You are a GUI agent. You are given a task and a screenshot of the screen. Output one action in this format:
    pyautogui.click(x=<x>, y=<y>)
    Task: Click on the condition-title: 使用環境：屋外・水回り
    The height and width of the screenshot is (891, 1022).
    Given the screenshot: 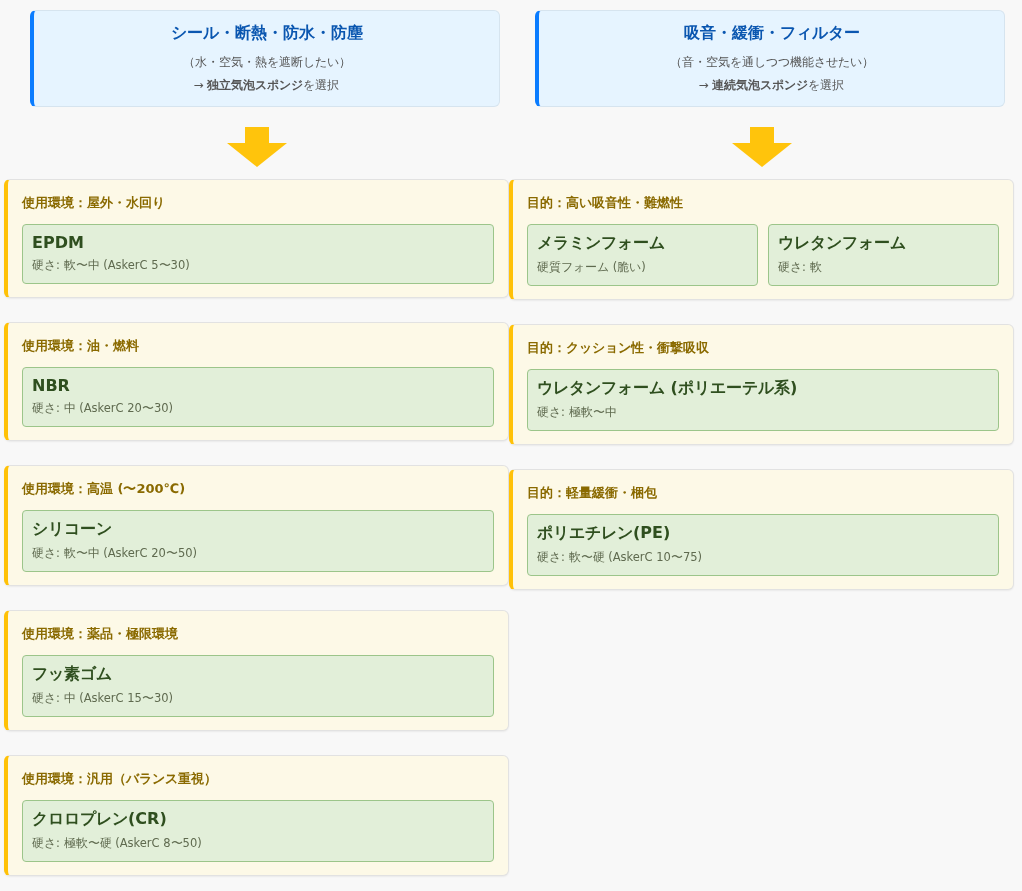 What is the action you would take?
    pyautogui.click(x=94, y=203)
    